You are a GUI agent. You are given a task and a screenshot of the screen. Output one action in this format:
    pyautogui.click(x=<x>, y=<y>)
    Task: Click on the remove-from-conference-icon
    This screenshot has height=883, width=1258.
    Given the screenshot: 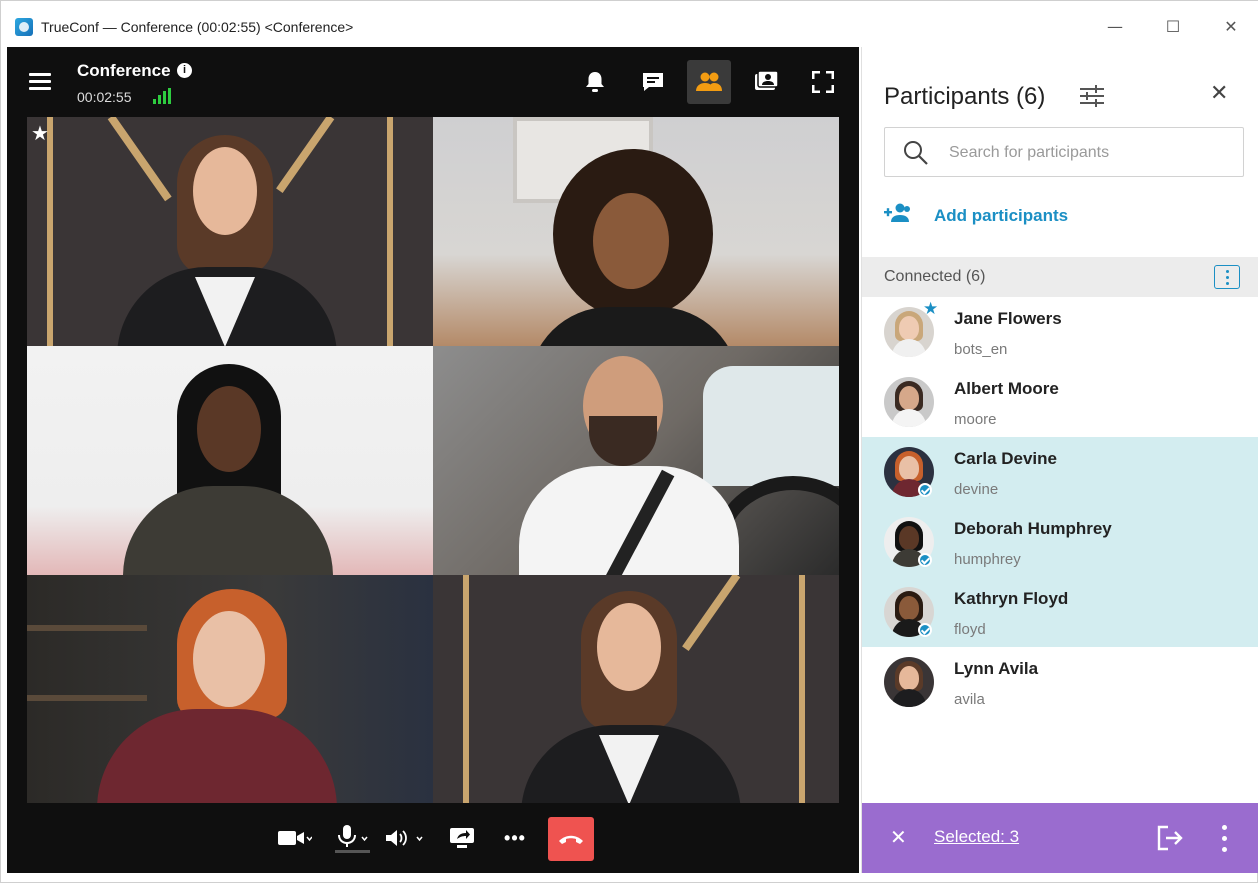 What is the action you would take?
    pyautogui.click(x=1170, y=840)
    